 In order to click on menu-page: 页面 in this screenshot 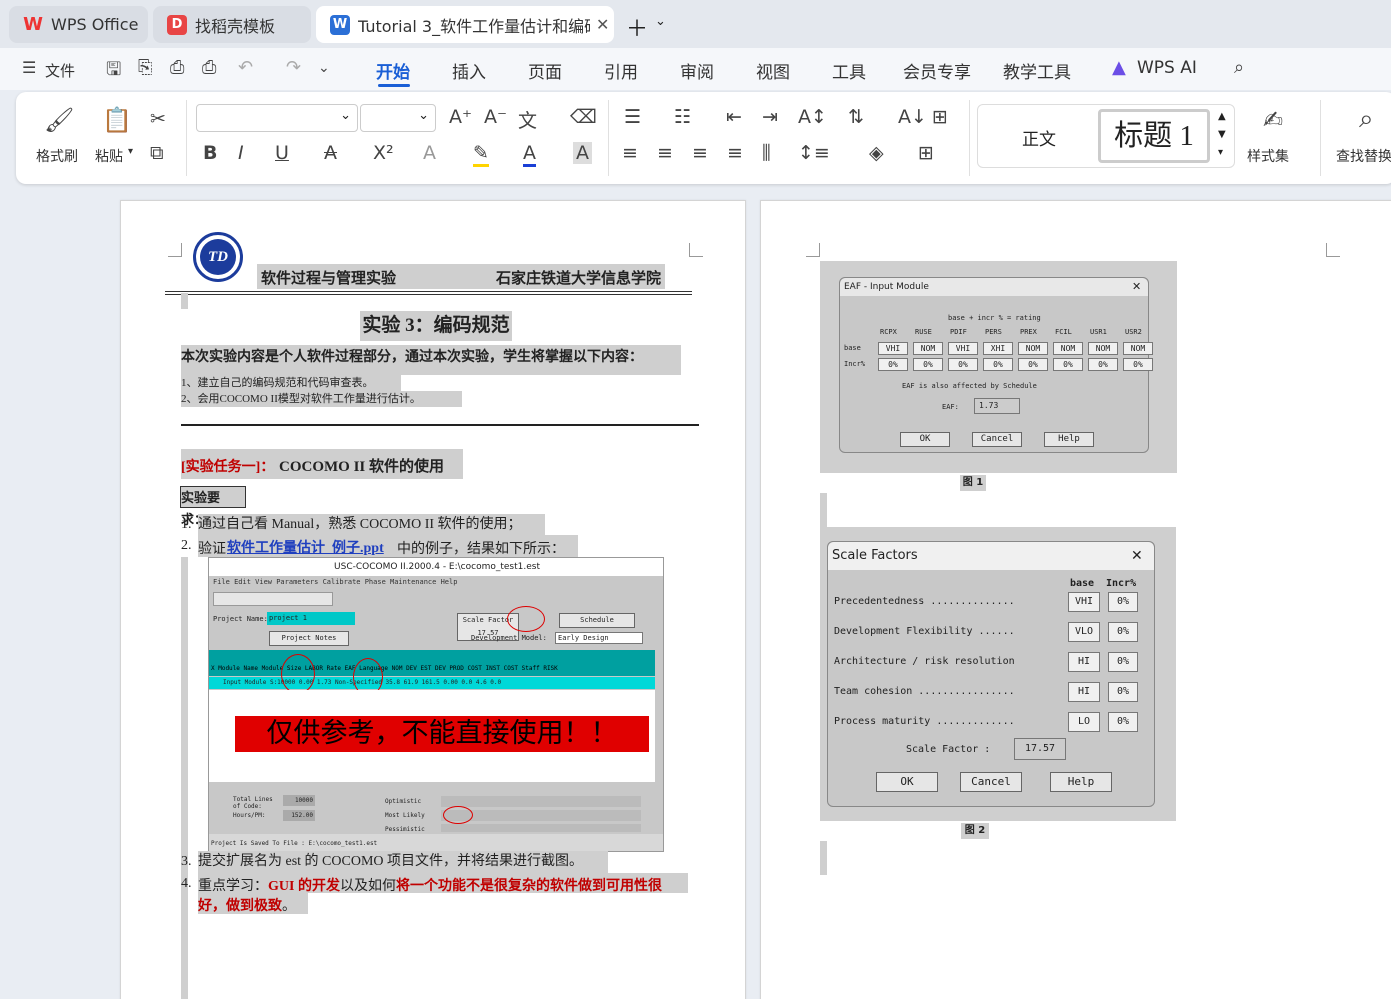, I will do `click(545, 70)`.